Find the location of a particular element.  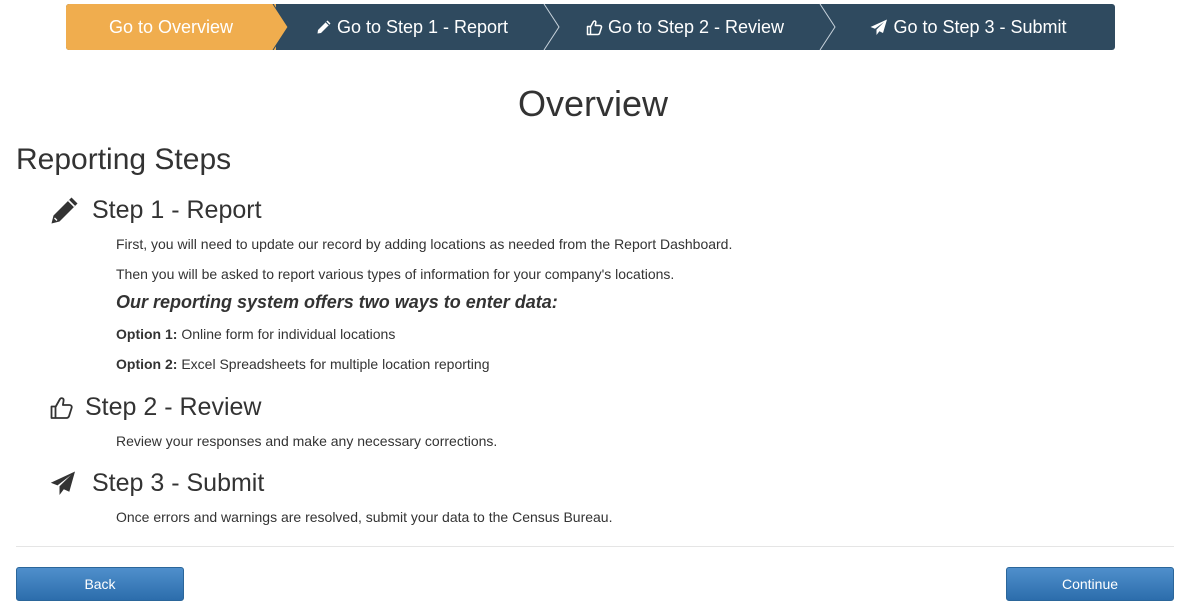

tab-step-3-label: Go to Step 3 - Submit is located at coordinates (980, 26).